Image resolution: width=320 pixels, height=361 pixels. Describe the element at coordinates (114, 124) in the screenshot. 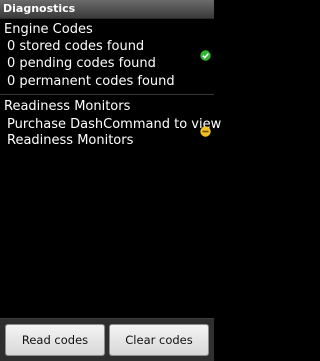

I see `readiness-message-line-1: Purchase DashCommand to view` at that location.